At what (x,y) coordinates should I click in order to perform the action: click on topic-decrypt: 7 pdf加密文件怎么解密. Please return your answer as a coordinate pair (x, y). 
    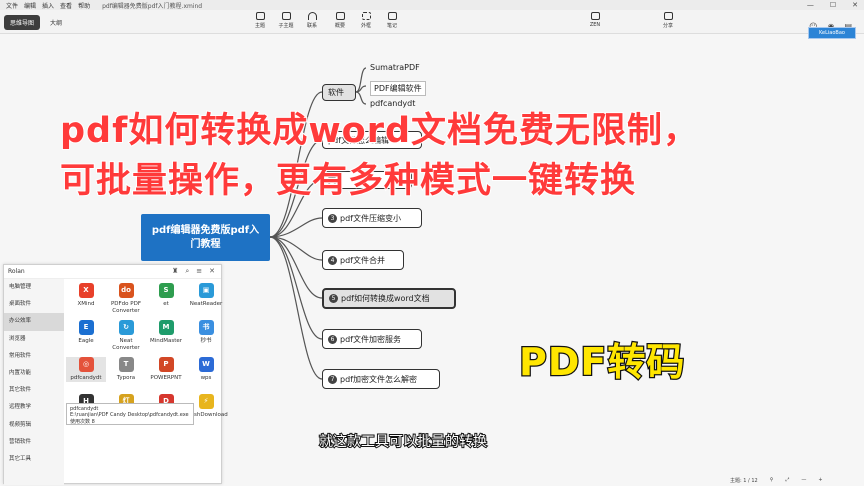
    Looking at the image, I should click on (381, 379).